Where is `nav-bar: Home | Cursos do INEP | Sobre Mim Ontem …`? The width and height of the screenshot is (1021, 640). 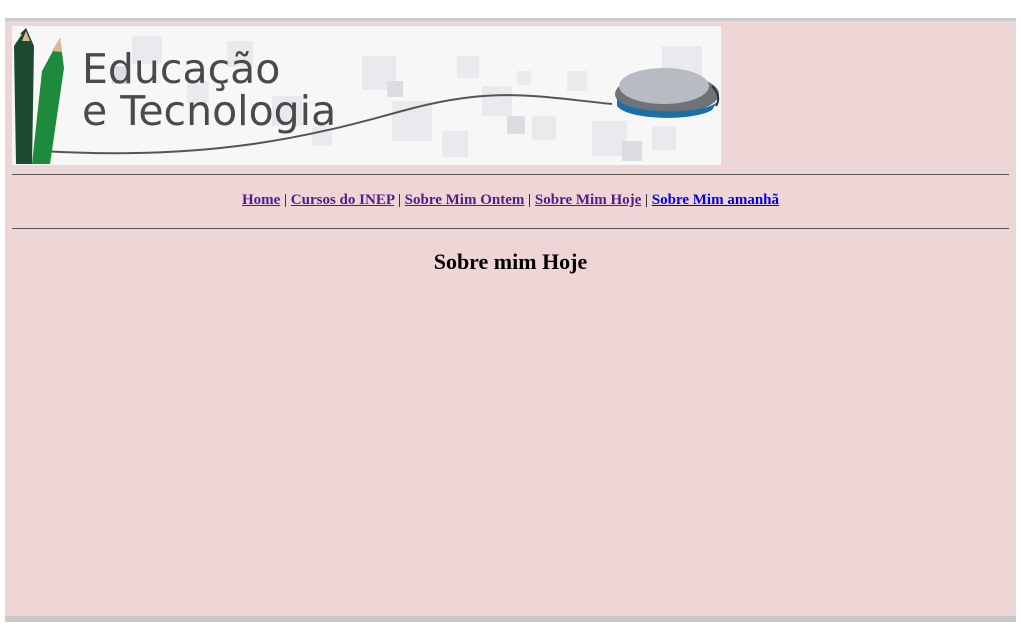 nav-bar: Home | Cursos do INEP | Sobre Mim Ontem … is located at coordinates (510, 200).